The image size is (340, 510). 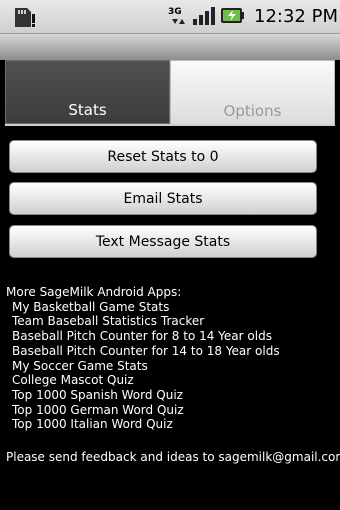 What do you see at coordinates (296, 16) in the screenshot?
I see `clock: 12:32 PM` at bounding box center [296, 16].